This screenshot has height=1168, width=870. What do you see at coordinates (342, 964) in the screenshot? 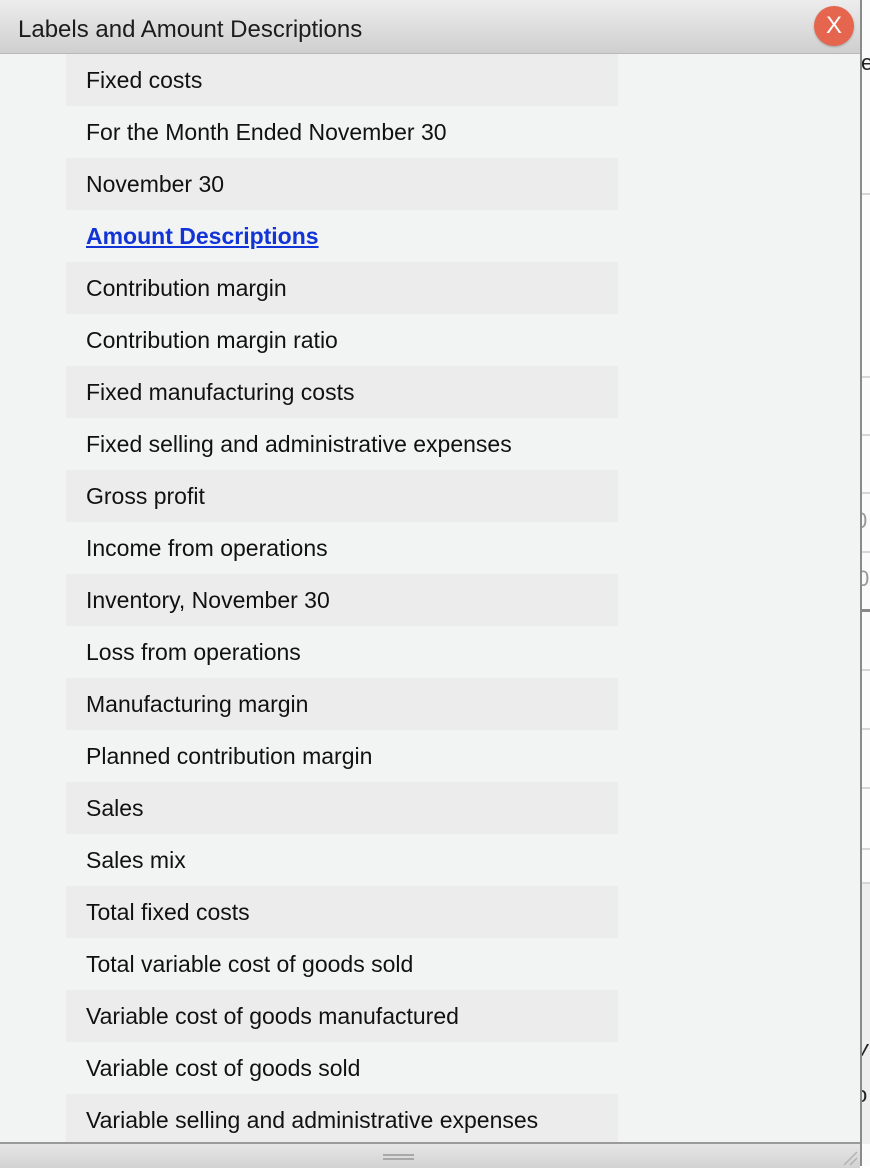
I see `label-list-item: Total variable cost of goods sold` at bounding box center [342, 964].